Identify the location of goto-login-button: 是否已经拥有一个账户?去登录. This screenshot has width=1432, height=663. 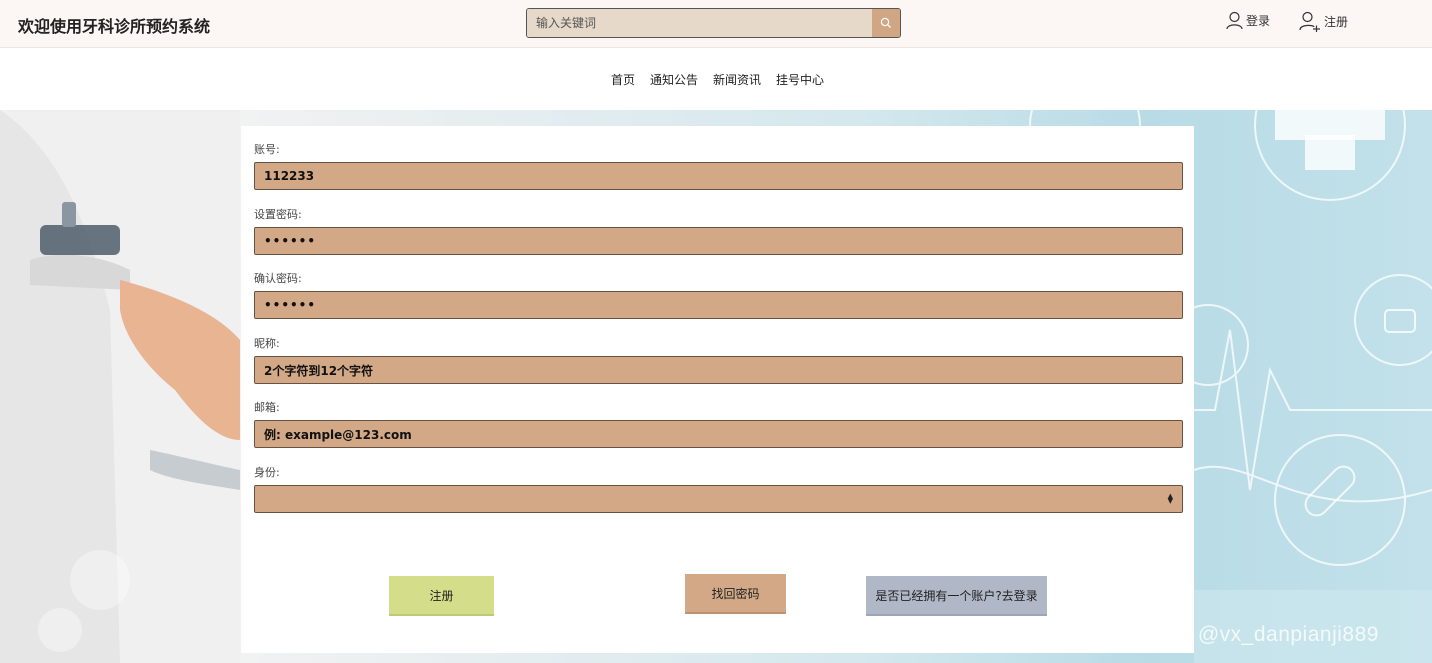
(956, 596).